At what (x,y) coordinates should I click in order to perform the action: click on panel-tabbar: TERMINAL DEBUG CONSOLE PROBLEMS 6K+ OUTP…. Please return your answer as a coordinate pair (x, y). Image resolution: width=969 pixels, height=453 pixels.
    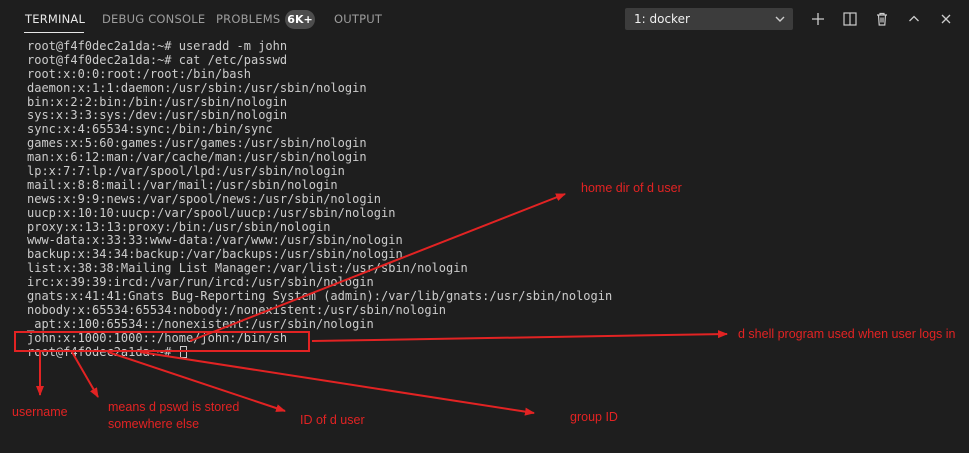
    Looking at the image, I should click on (484, 20).